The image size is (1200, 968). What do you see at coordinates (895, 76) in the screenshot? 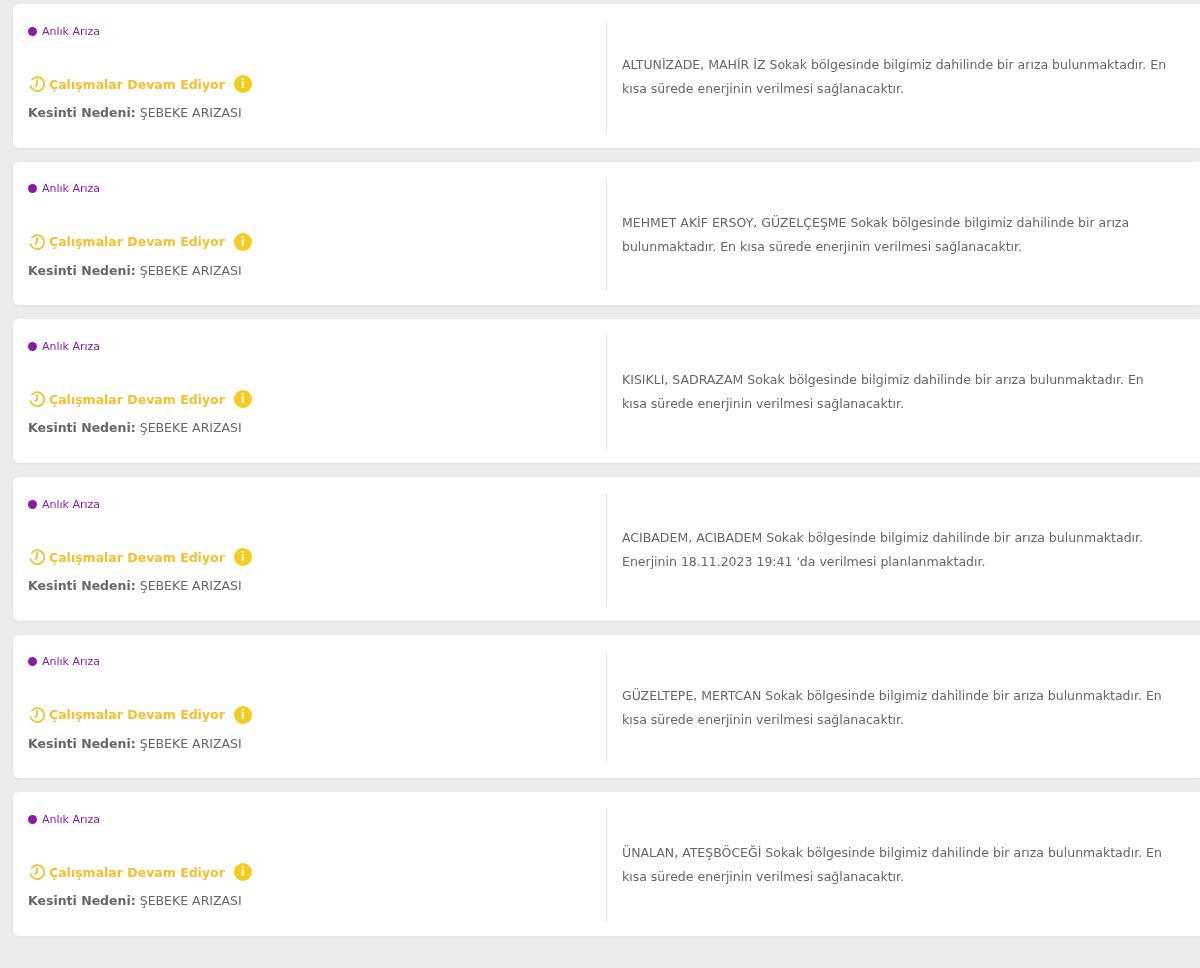
I see `outage-message: ALTUNİZADE, MAHİR İZ Sokak bölgesinde bilgimiz dahilinde bir arıza bulunmaktadır. En kısa sürede enerjinin verilmesi sağlanacaktır.` at bounding box center [895, 76].